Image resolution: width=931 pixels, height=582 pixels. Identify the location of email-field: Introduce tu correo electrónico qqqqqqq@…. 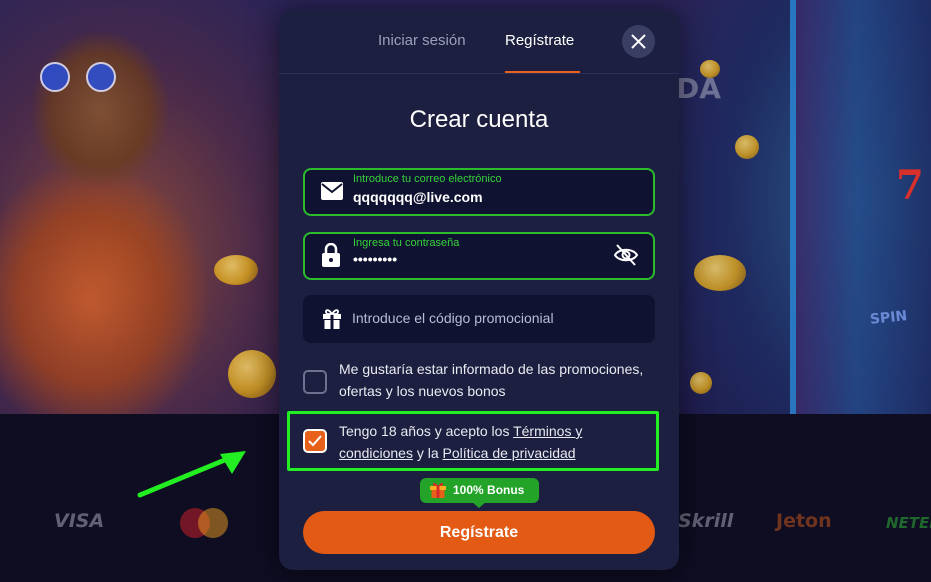
(479, 192).